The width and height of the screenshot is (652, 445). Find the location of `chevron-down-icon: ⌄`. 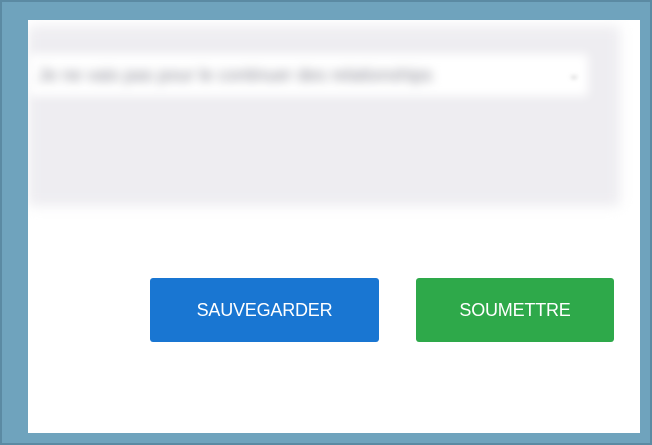

chevron-down-icon: ⌄ is located at coordinates (574, 74).